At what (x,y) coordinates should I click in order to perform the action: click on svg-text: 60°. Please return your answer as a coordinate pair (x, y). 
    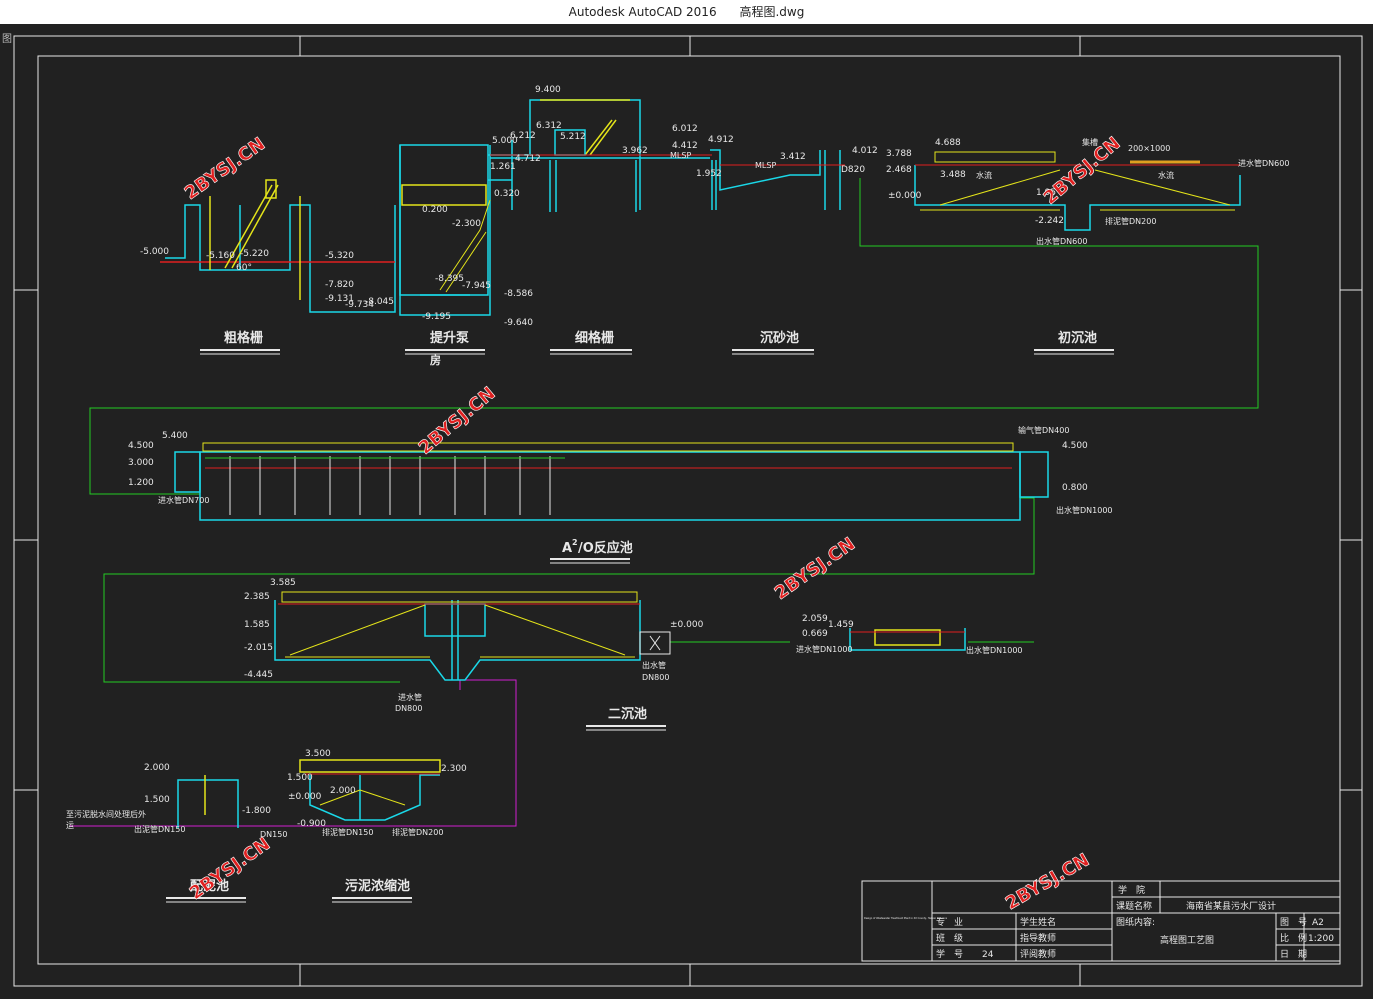
    Looking at the image, I should click on (244, 268).